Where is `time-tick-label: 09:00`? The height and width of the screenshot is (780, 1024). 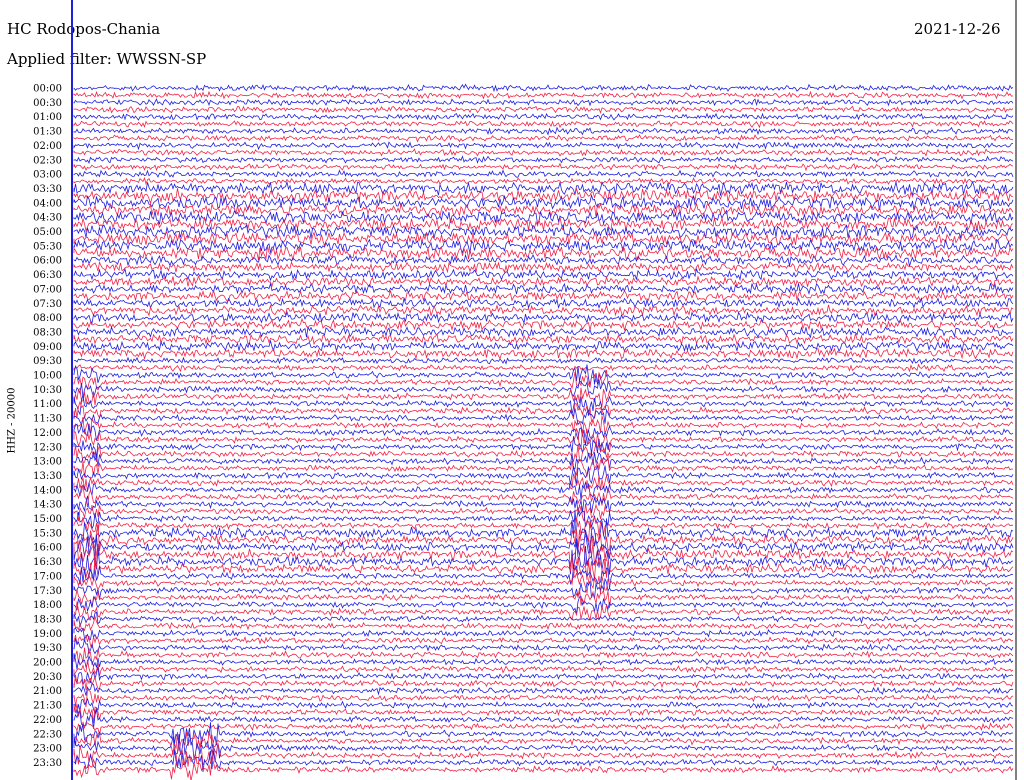 time-tick-label: 09:00 is located at coordinates (47, 347).